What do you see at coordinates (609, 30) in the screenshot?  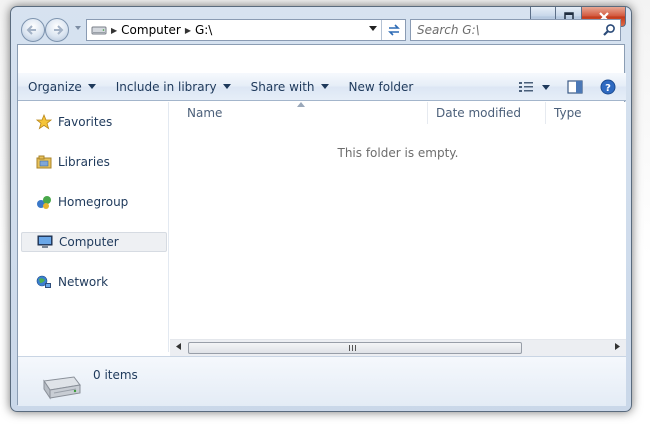 I see `search-icon` at bounding box center [609, 30].